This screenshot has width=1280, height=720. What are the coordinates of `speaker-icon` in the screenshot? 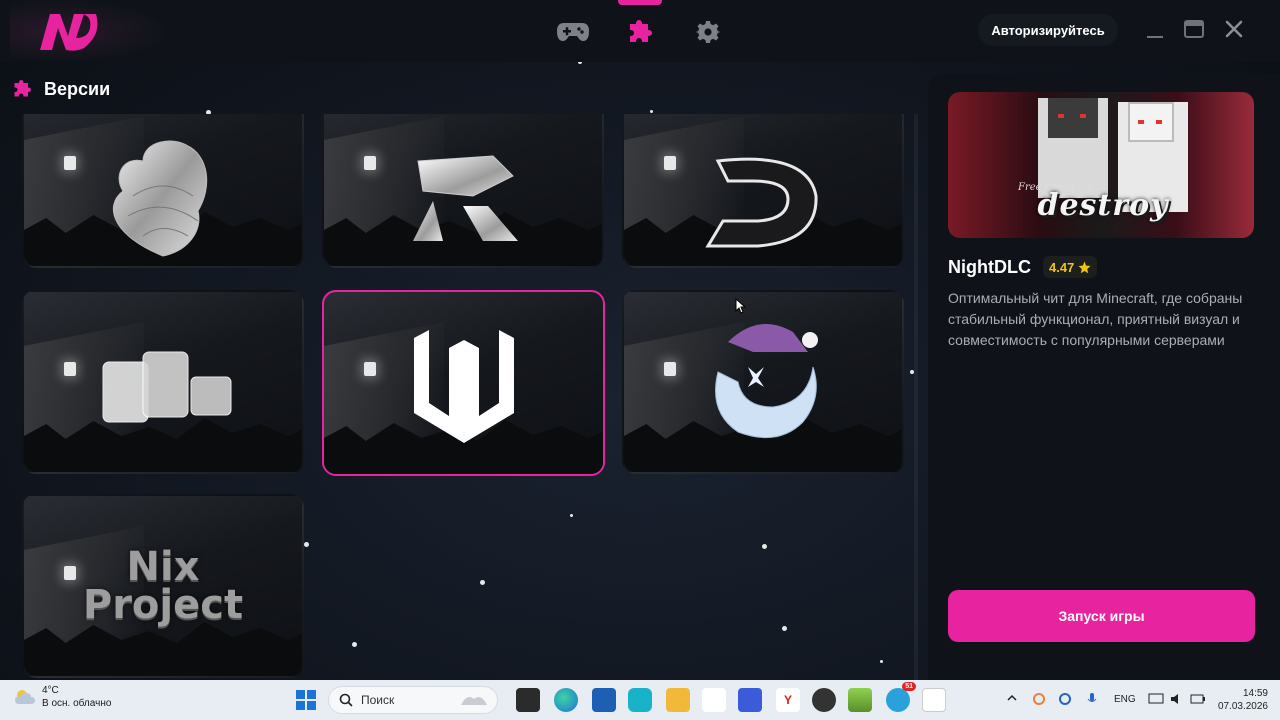 It's located at (1174, 699).